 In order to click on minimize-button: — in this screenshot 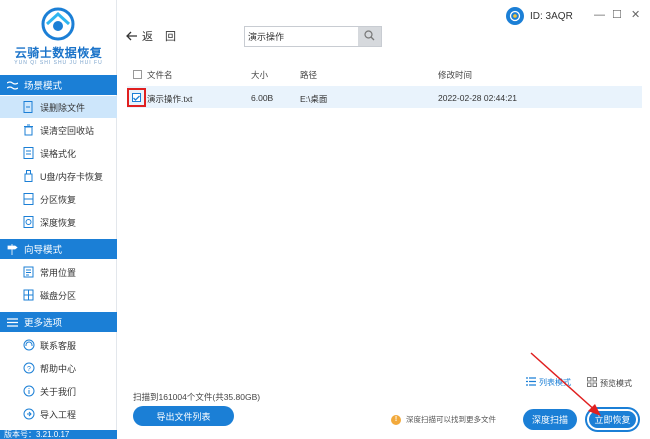, I will do `click(599, 15)`.